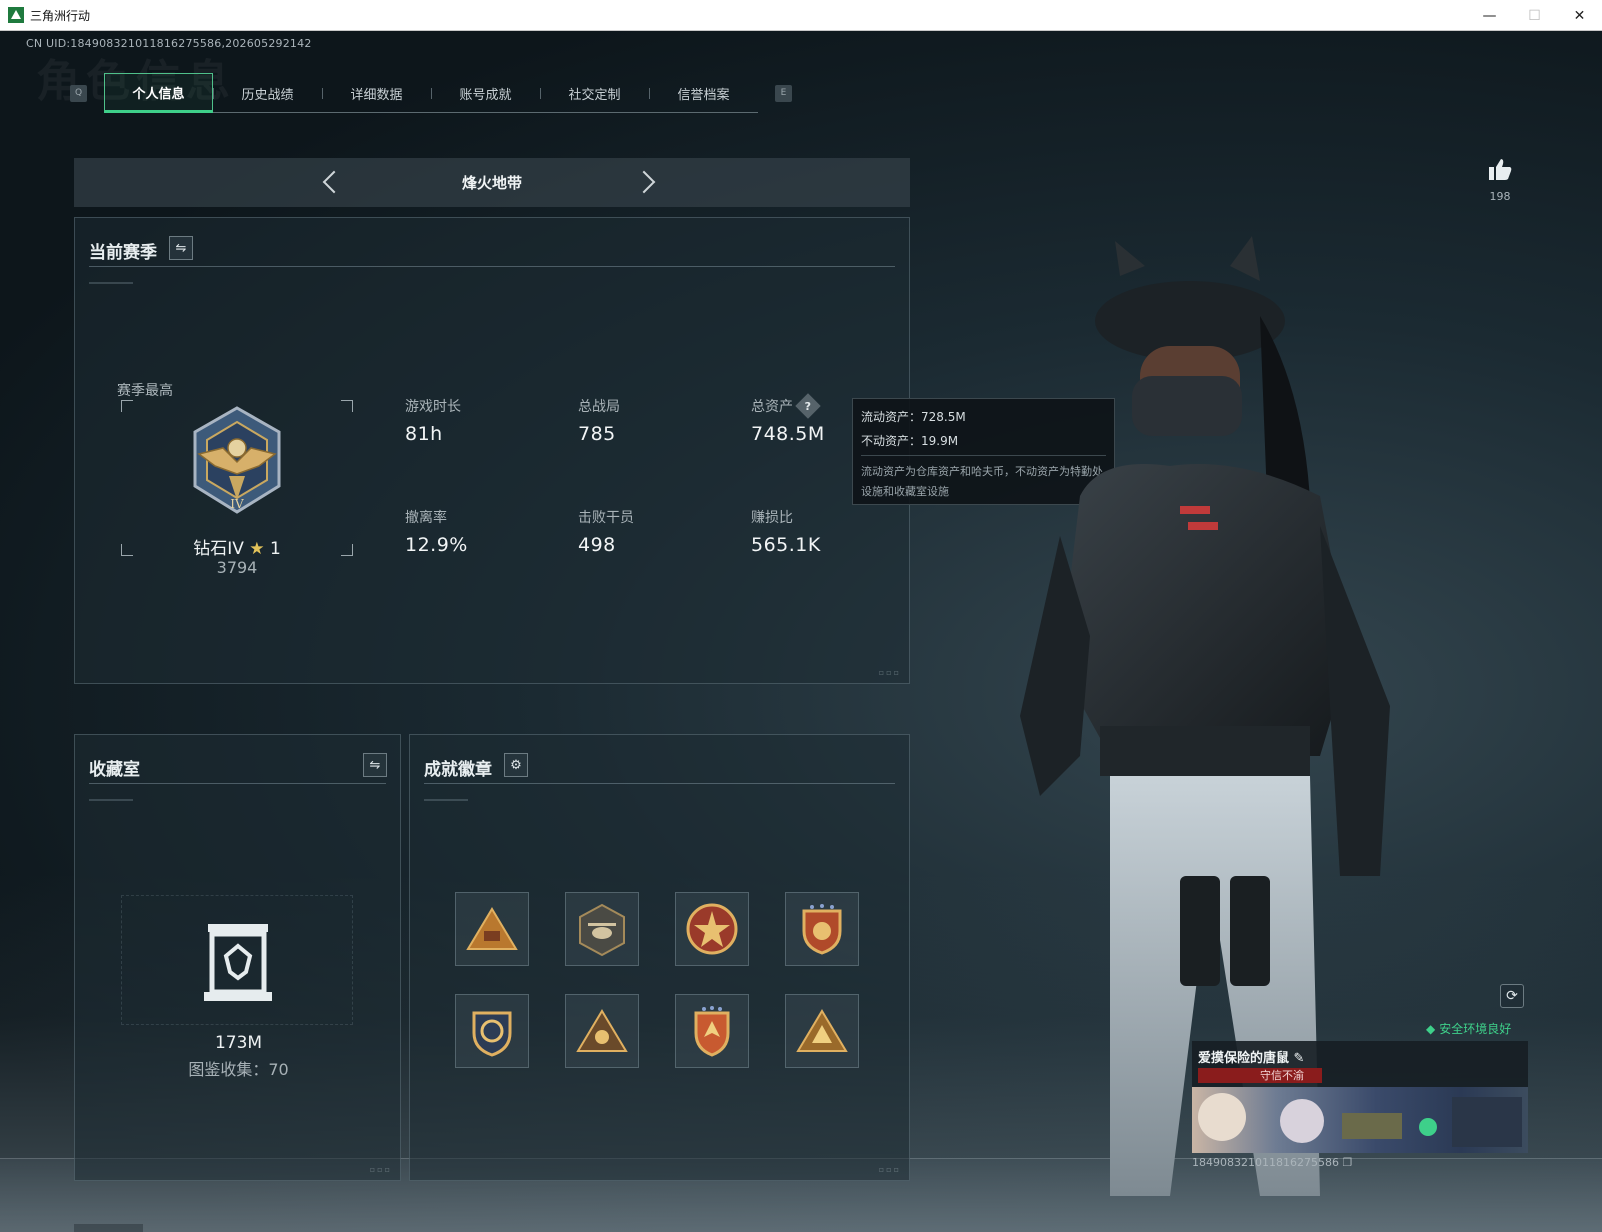 This screenshot has height=1232, width=1602. Describe the element at coordinates (1489, 15) in the screenshot. I see `minimize-button: —` at that location.